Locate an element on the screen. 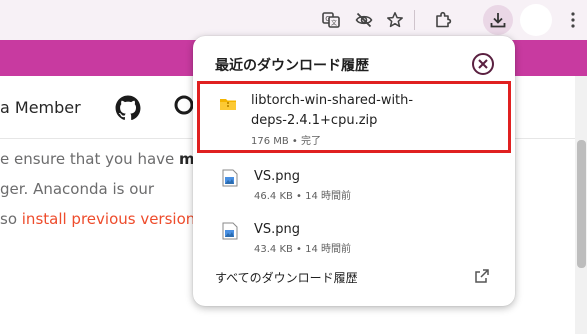 The height and width of the screenshot is (334, 587). download-item-meta: 46.4 KB • 14 時間前 is located at coordinates (303, 196).